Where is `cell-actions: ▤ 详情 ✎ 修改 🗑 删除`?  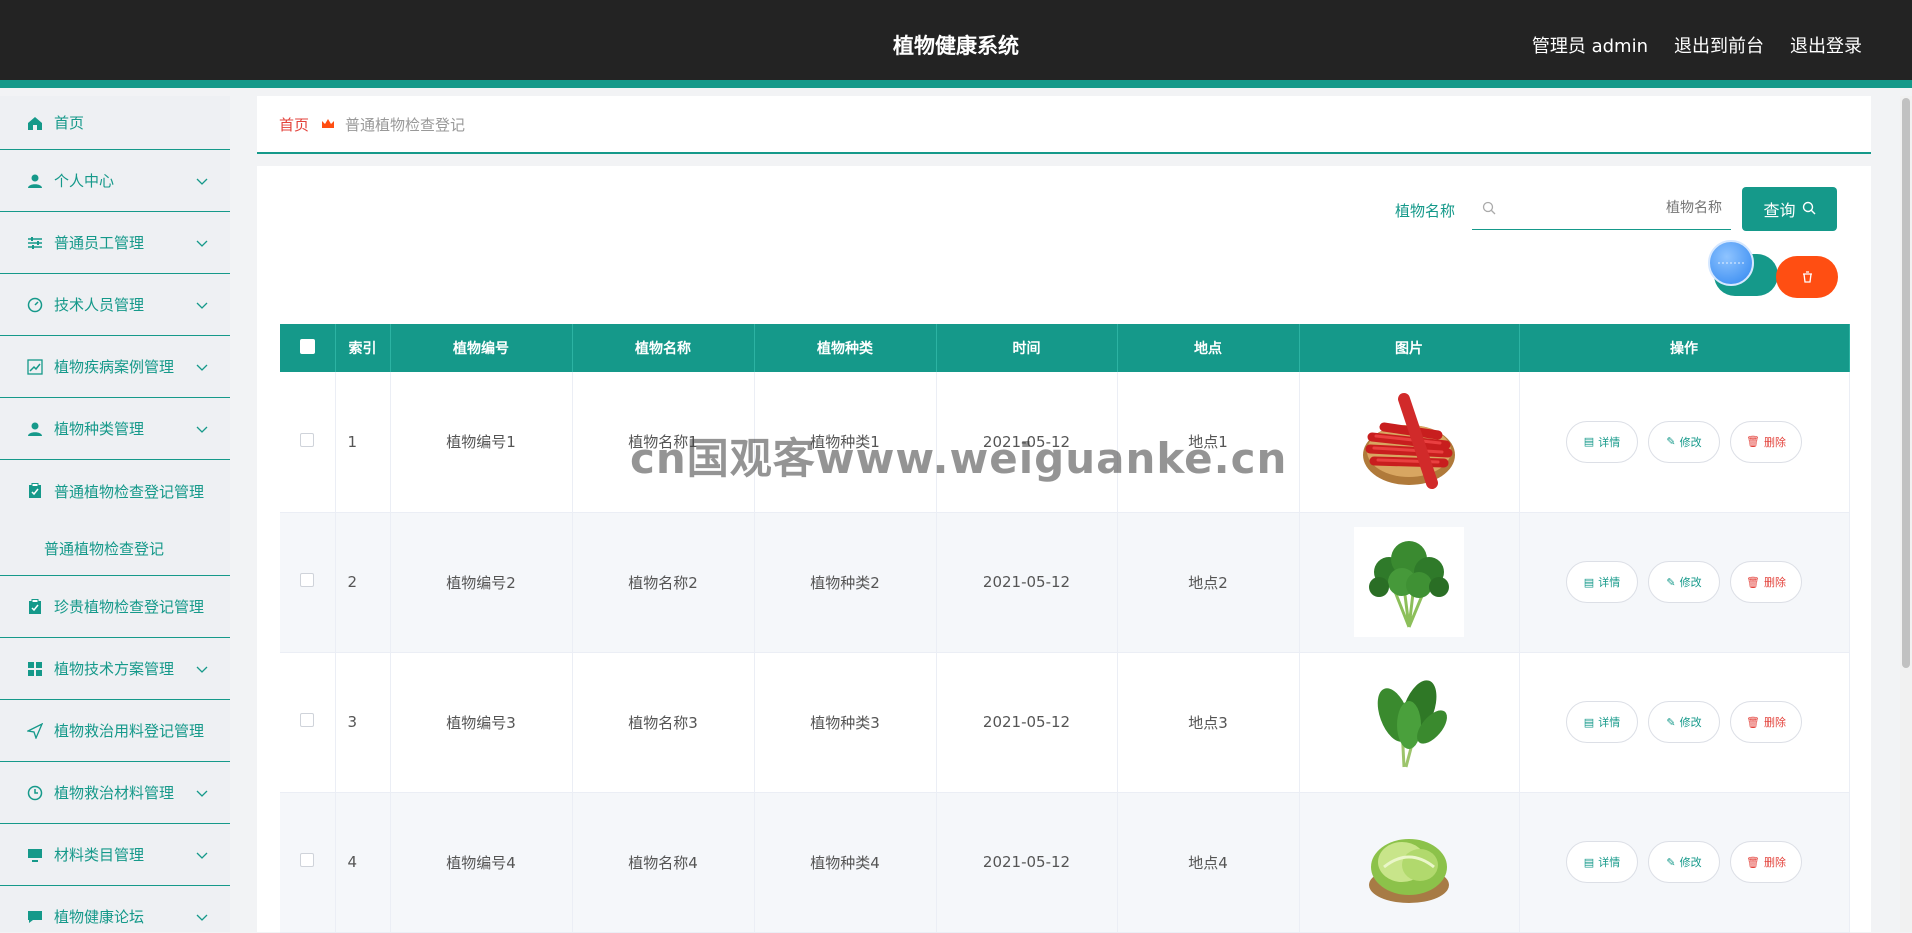
cell-actions: ▤ 详情 ✎ 修改 🗑 删除 is located at coordinates (1684, 442).